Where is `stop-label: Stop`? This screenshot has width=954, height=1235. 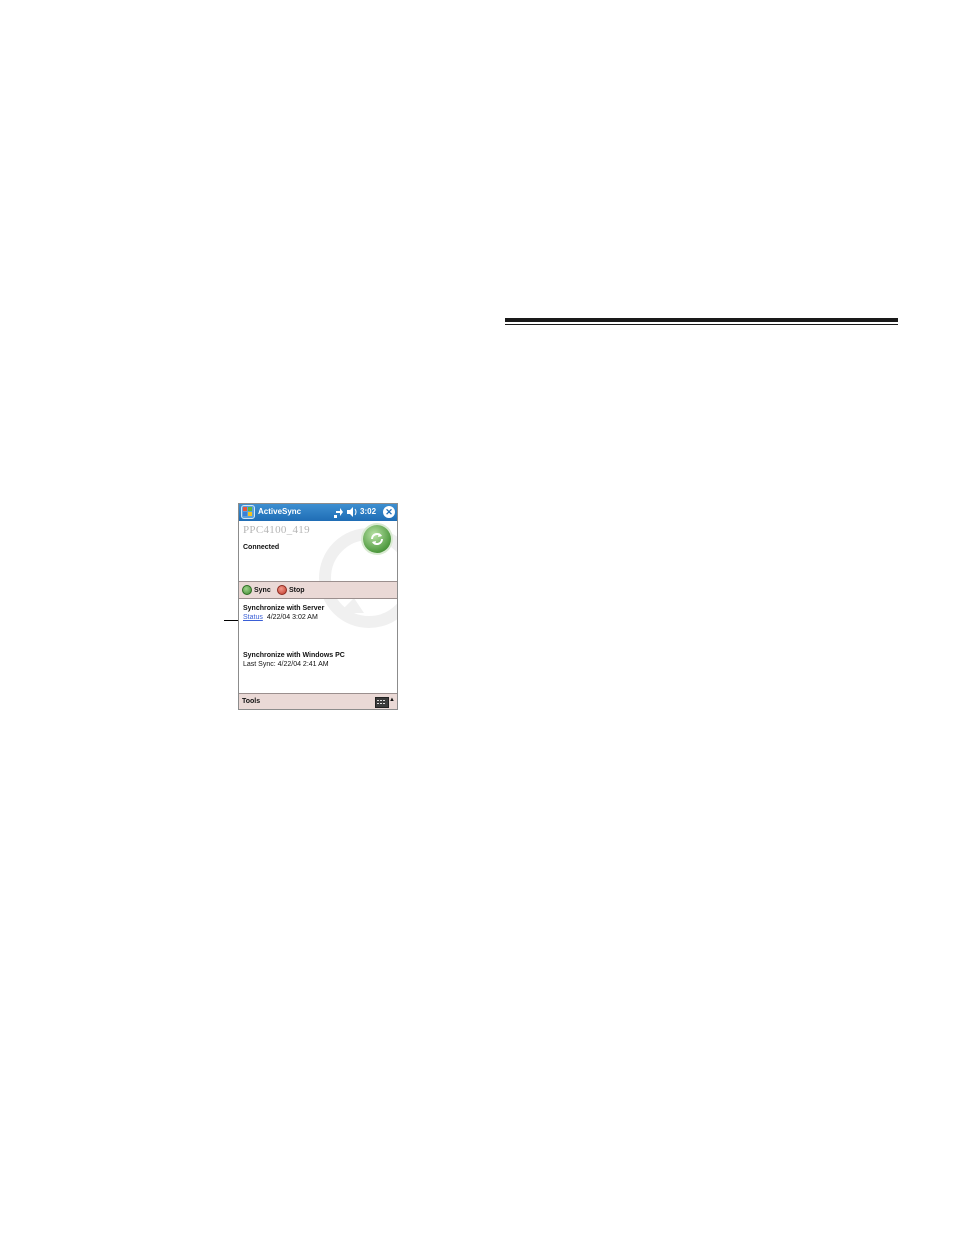 stop-label: Stop is located at coordinates (297, 590).